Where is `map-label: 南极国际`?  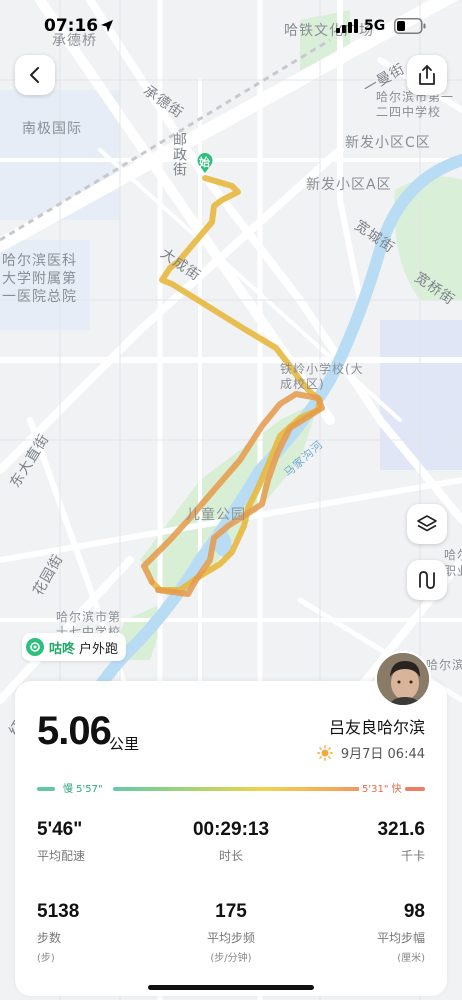
map-label: 南极国际 is located at coordinates (52, 129).